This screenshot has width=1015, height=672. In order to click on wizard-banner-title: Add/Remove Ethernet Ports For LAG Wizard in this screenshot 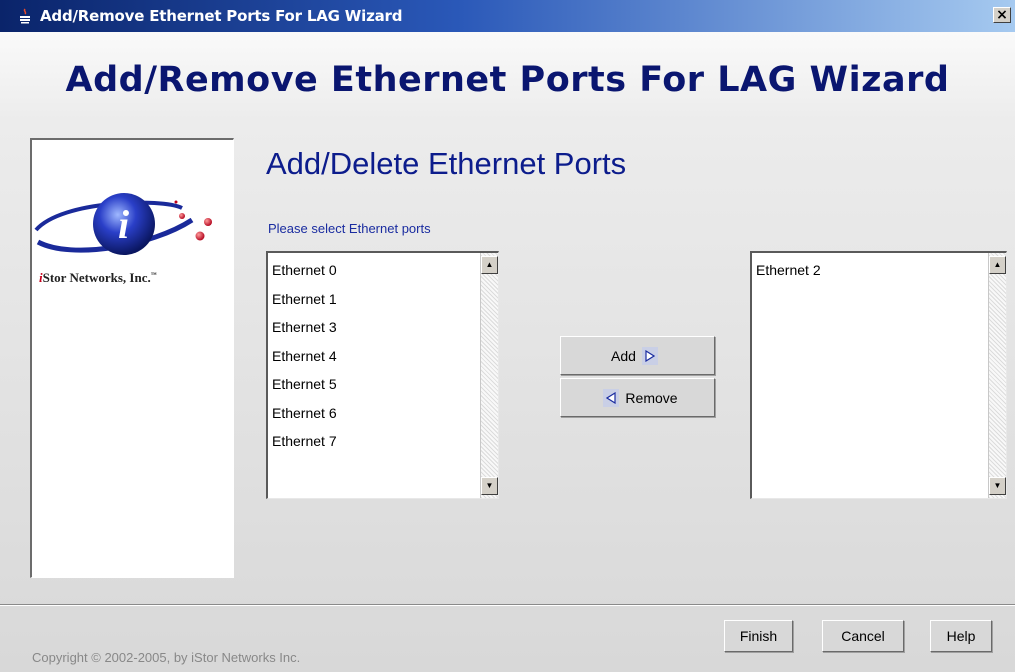, I will do `click(507, 80)`.